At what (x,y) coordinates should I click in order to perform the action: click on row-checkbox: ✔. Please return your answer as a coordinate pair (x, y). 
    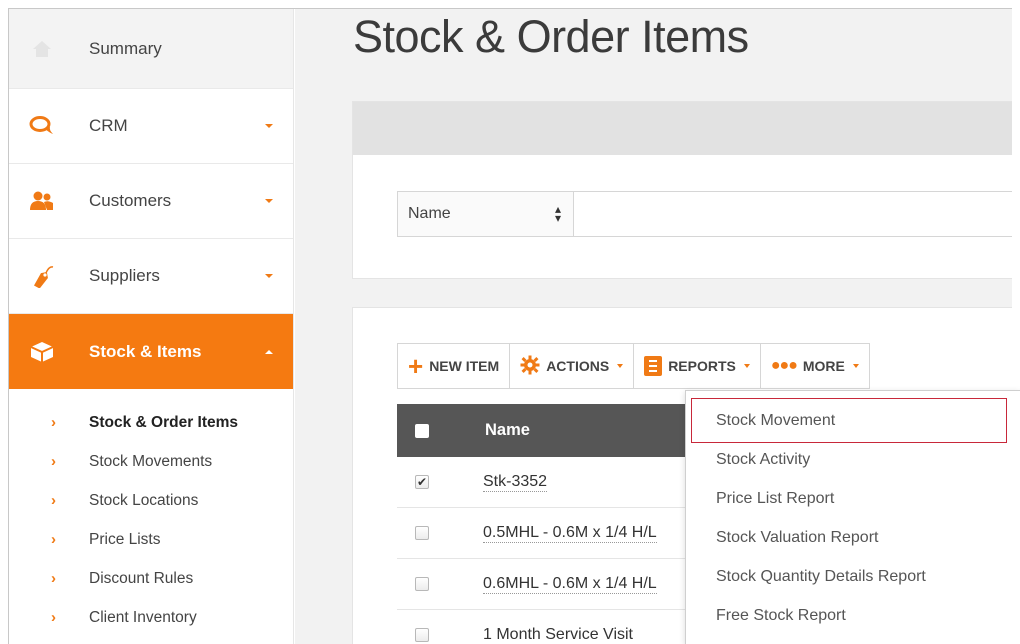
    Looking at the image, I should click on (422, 482).